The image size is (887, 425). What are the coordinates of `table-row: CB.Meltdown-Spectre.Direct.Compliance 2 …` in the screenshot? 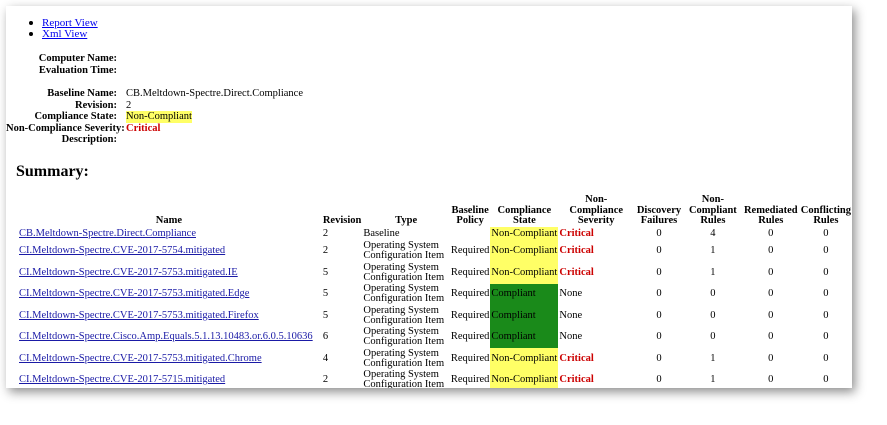 It's located at (434, 233).